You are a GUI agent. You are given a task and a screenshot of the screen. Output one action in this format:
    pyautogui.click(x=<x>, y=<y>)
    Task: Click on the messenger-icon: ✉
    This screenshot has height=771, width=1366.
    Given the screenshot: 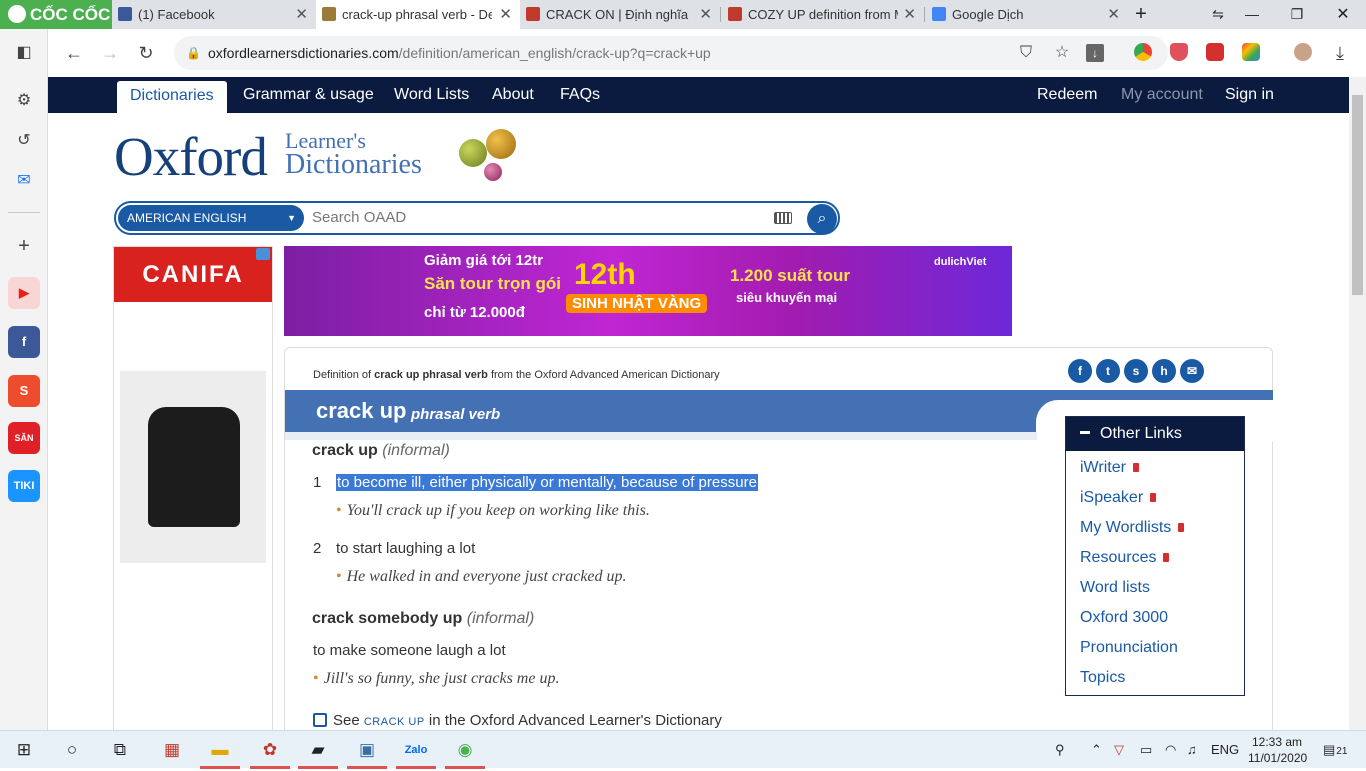 What is the action you would take?
    pyautogui.click(x=24, y=181)
    